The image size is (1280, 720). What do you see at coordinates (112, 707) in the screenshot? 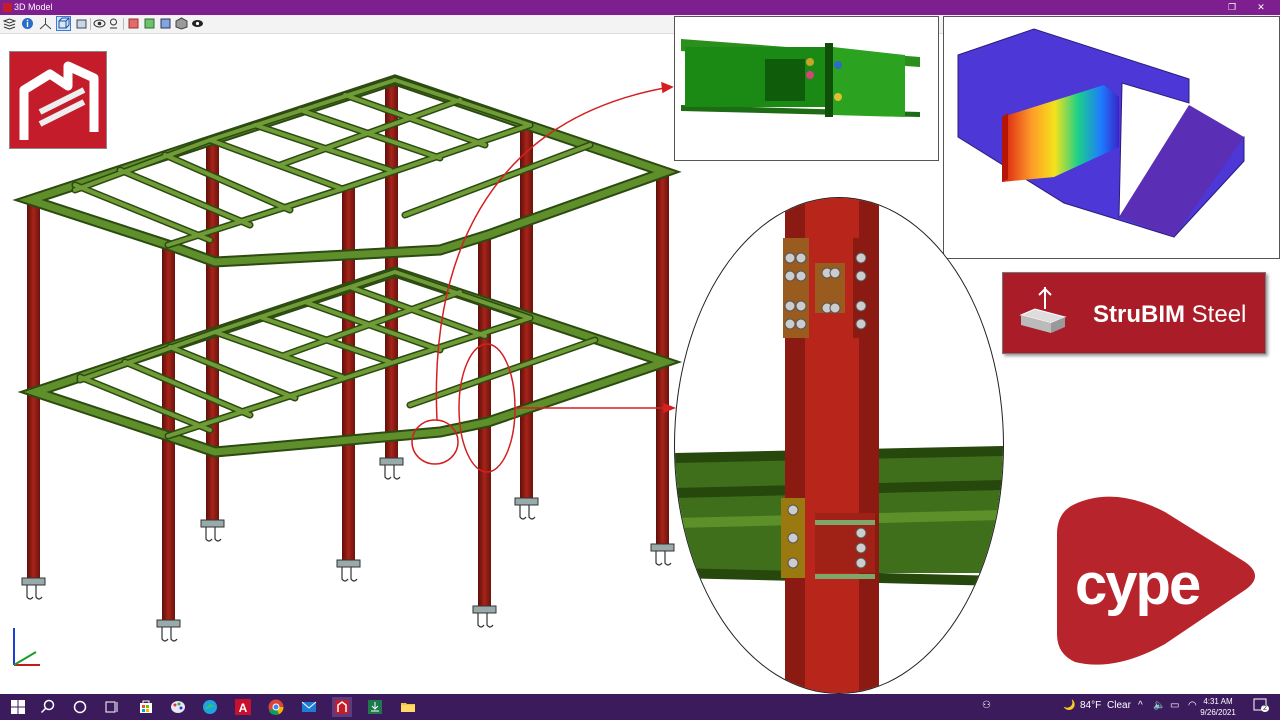
I see `task-view-icon` at bounding box center [112, 707].